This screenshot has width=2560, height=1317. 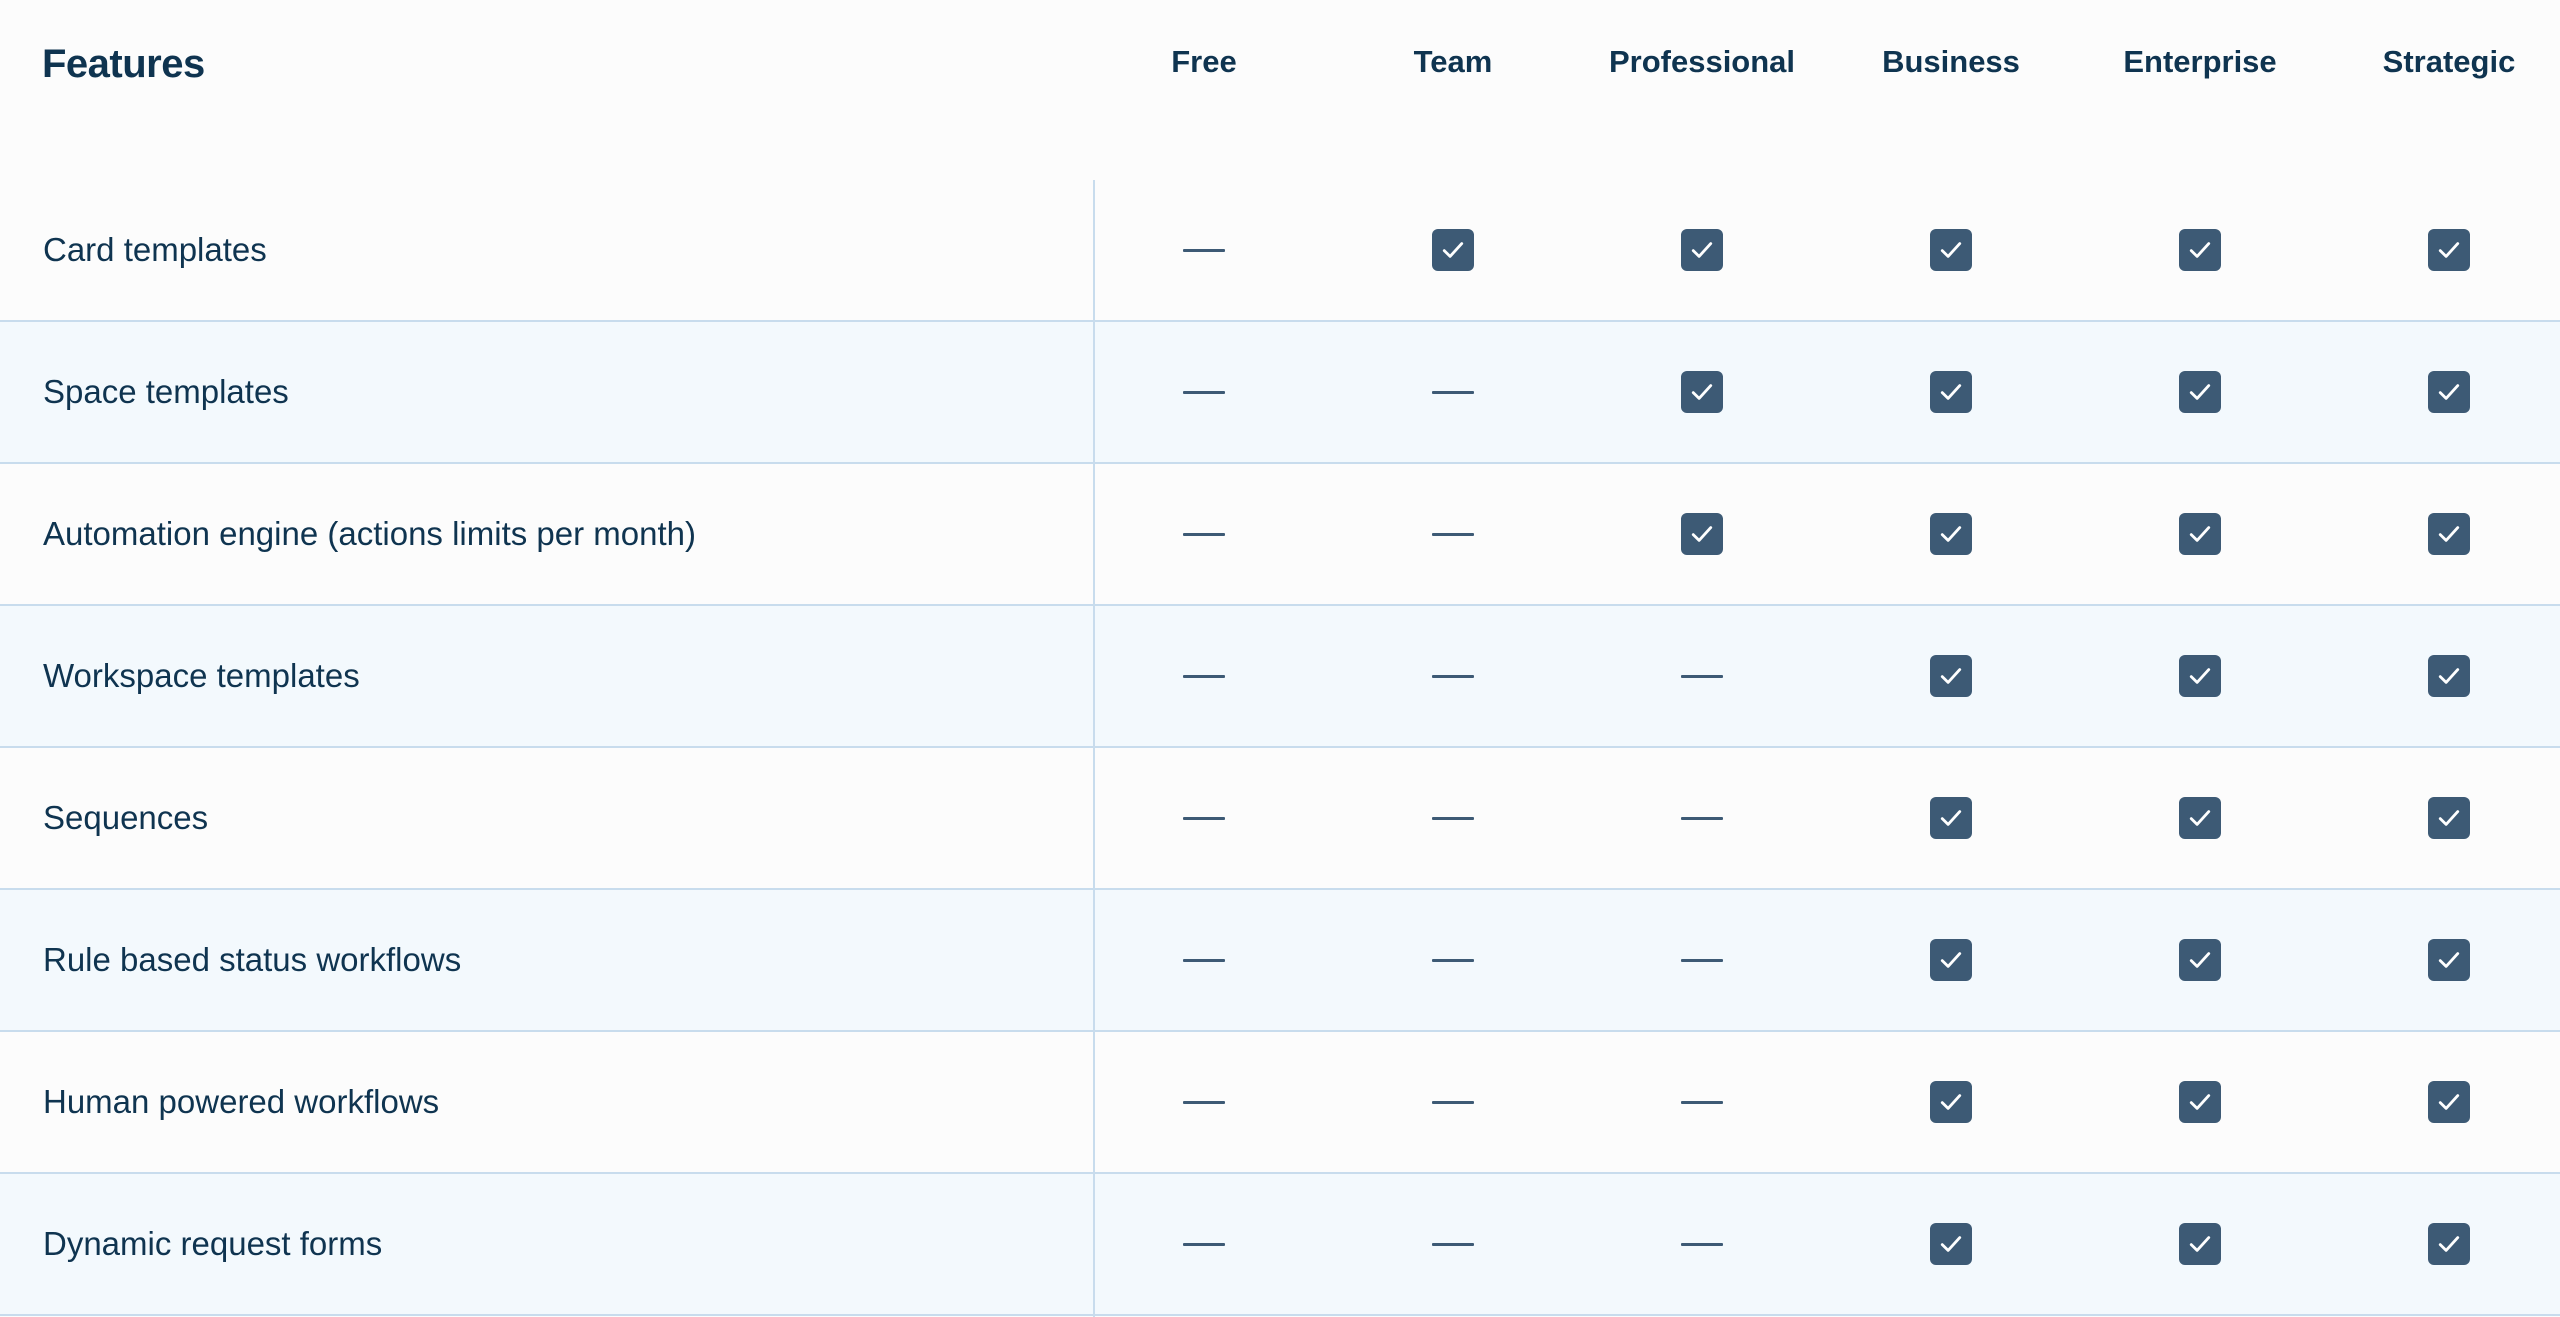 What do you see at coordinates (1280, 1103) in the screenshot?
I see `table-row: Human powered workflows` at bounding box center [1280, 1103].